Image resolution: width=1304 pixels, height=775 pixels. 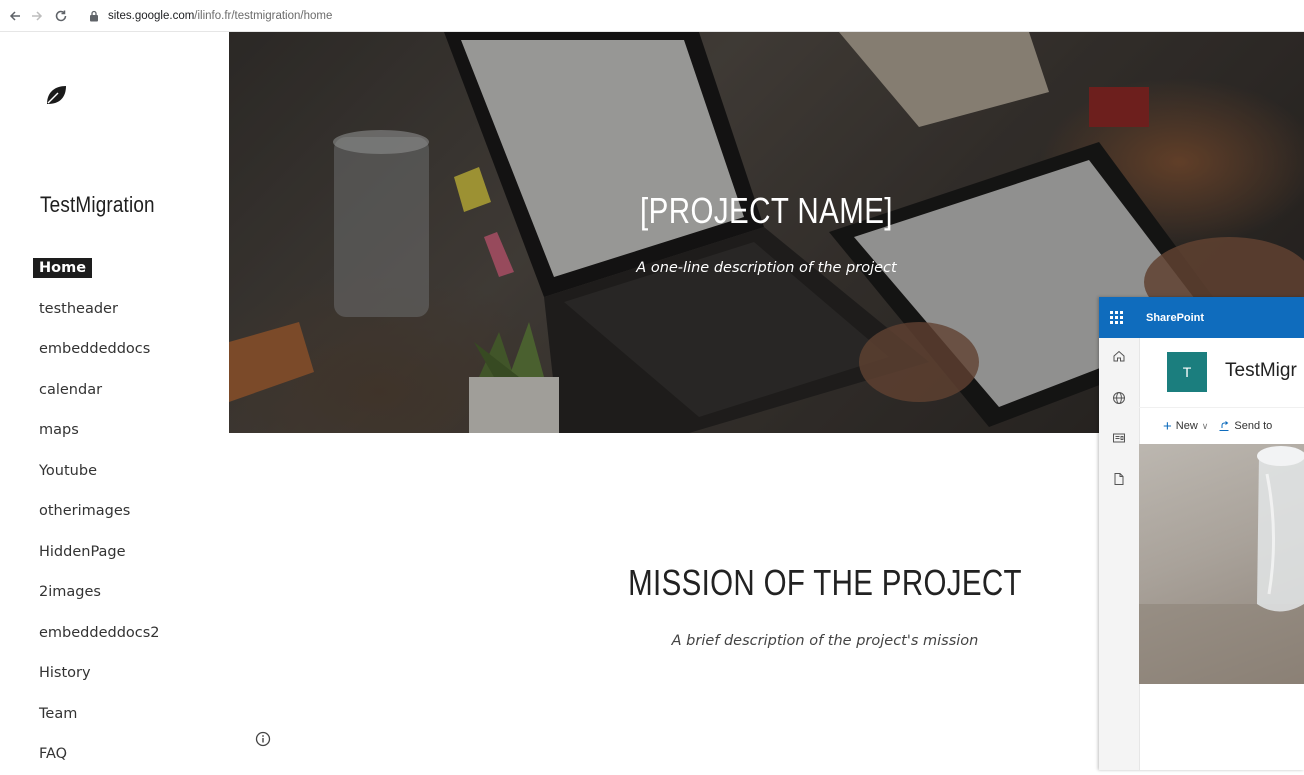 What do you see at coordinates (1119, 438) in the screenshot?
I see `news-icon` at bounding box center [1119, 438].